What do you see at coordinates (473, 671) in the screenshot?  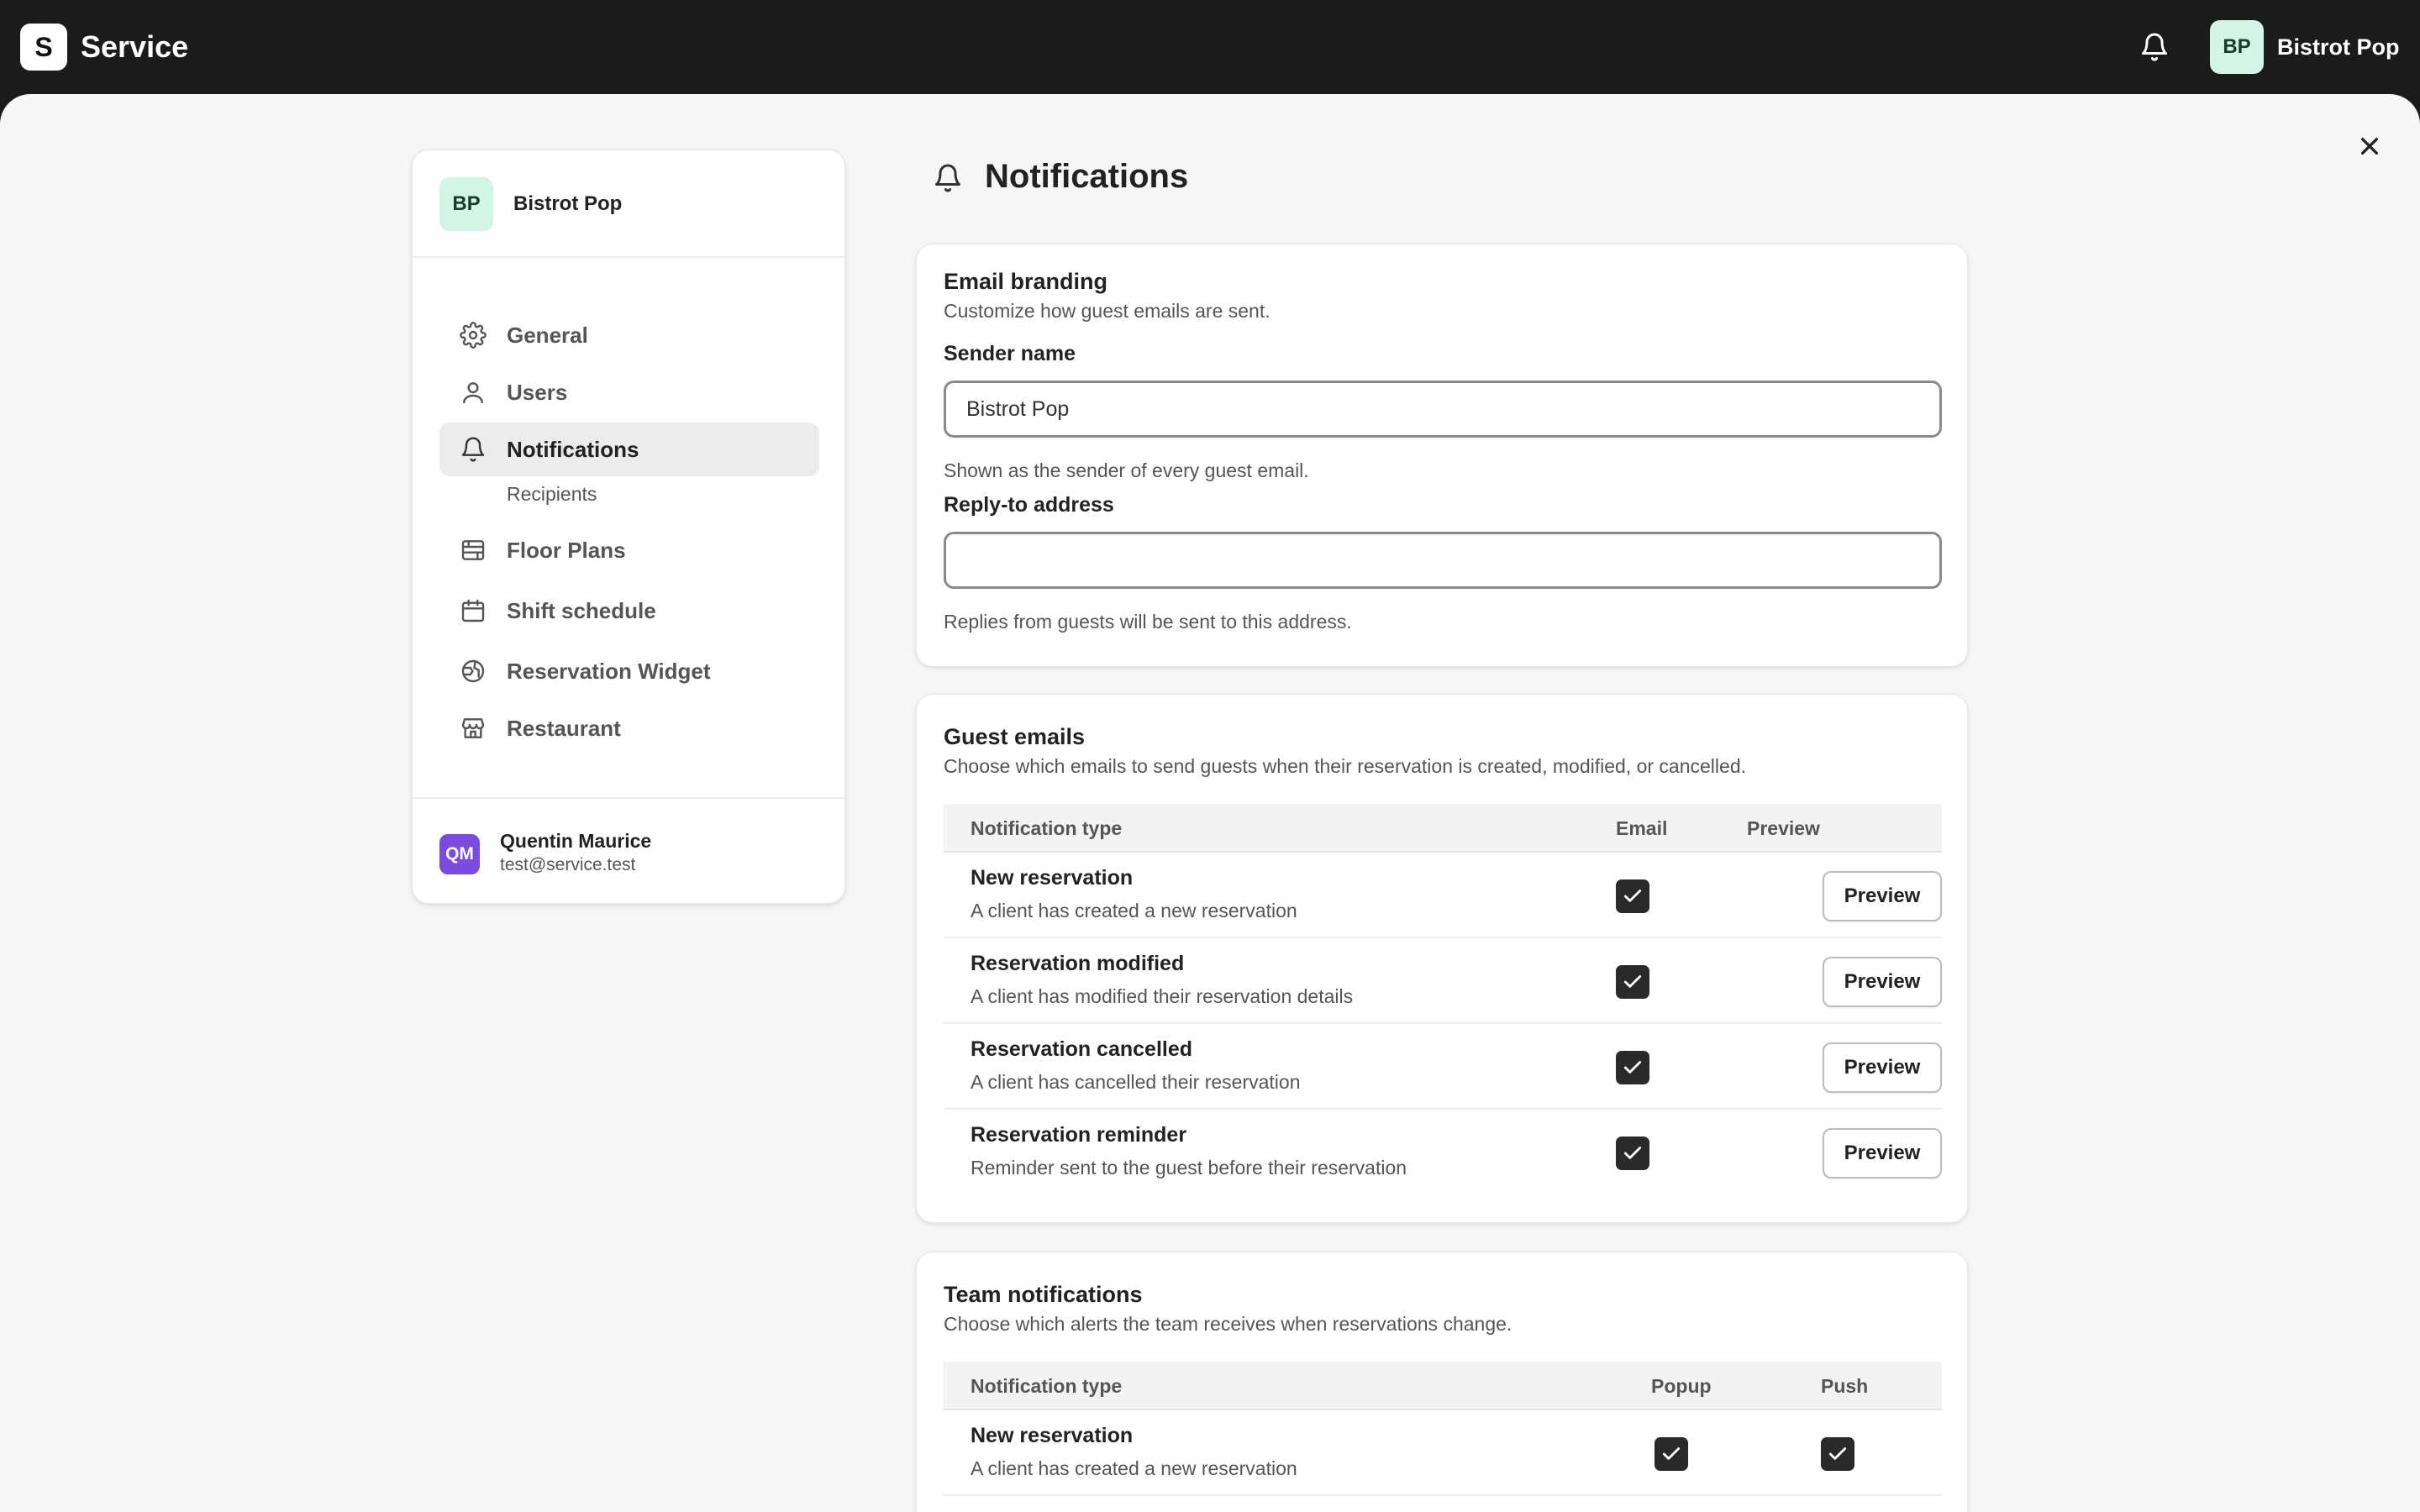 I see `globe-icon` at bounding box center [473, 671].